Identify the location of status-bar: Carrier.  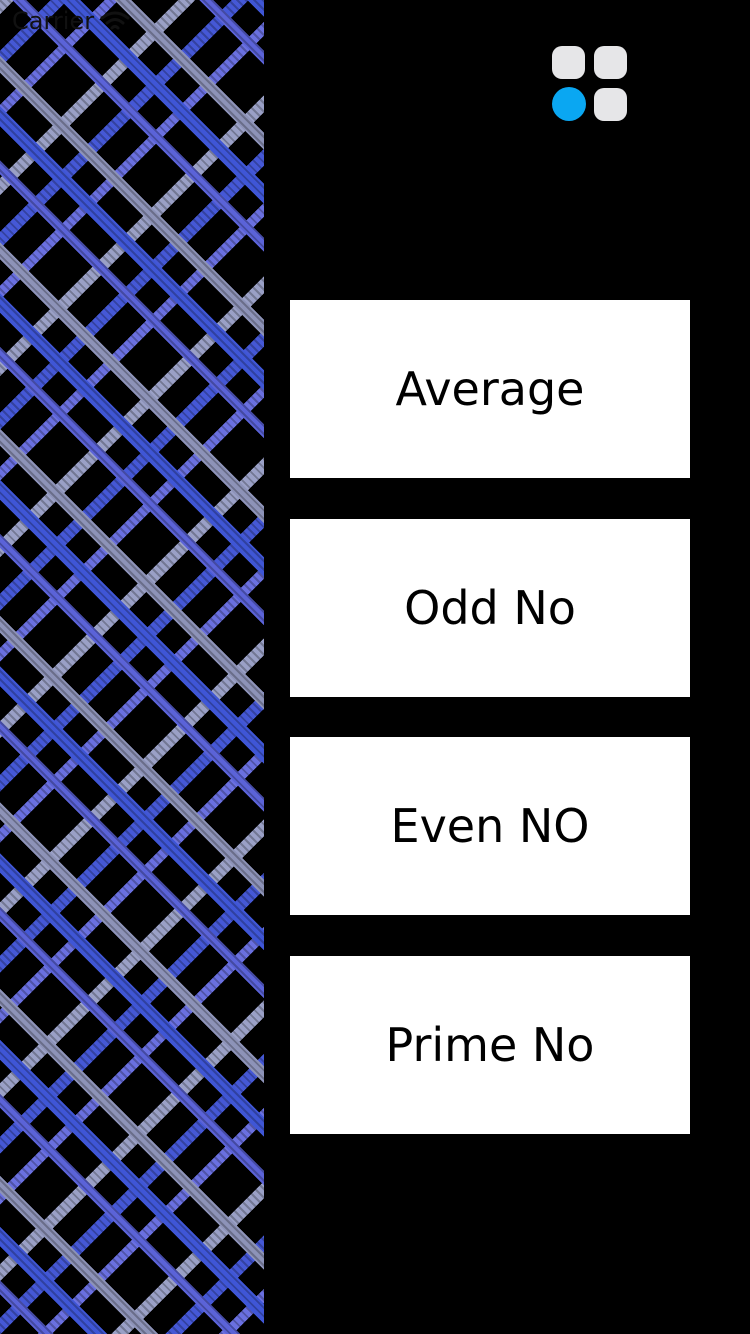
(71, 21).